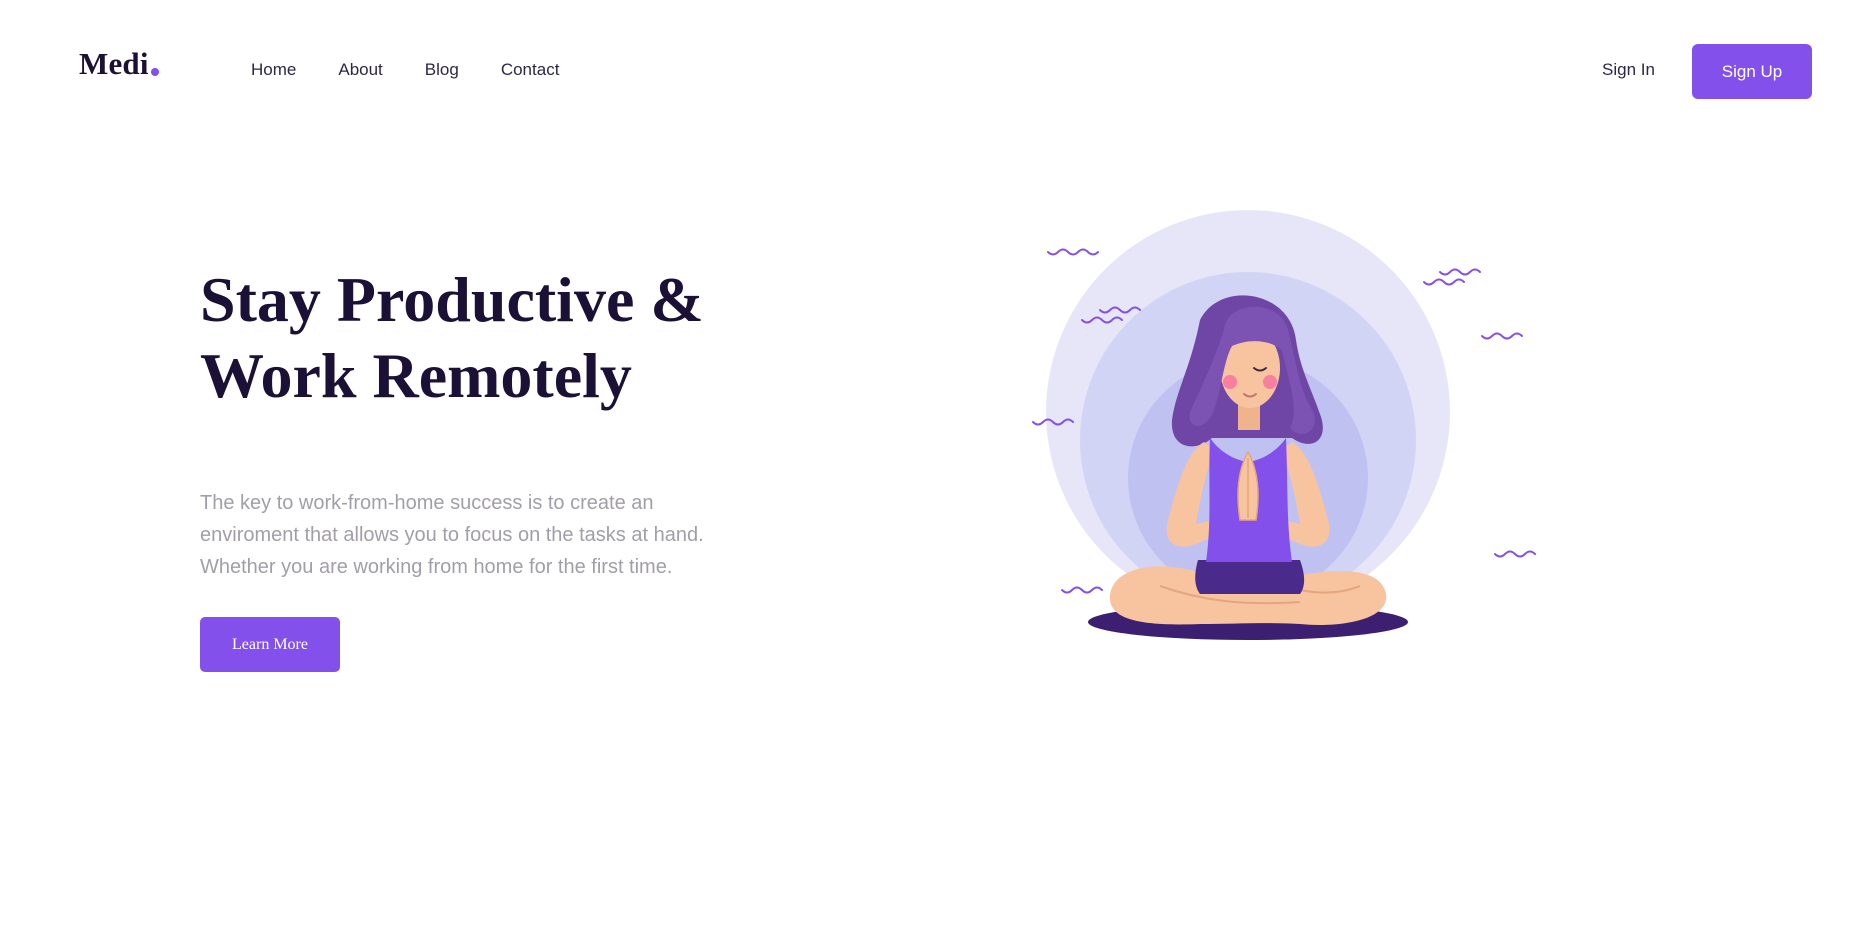 The width and height of the screenshot is (1876, 941). What do you see at coordinates (1752, 71) in the screenshot?
I see `sign-up-button: Sign Up` at bounding box center [1752, 71].